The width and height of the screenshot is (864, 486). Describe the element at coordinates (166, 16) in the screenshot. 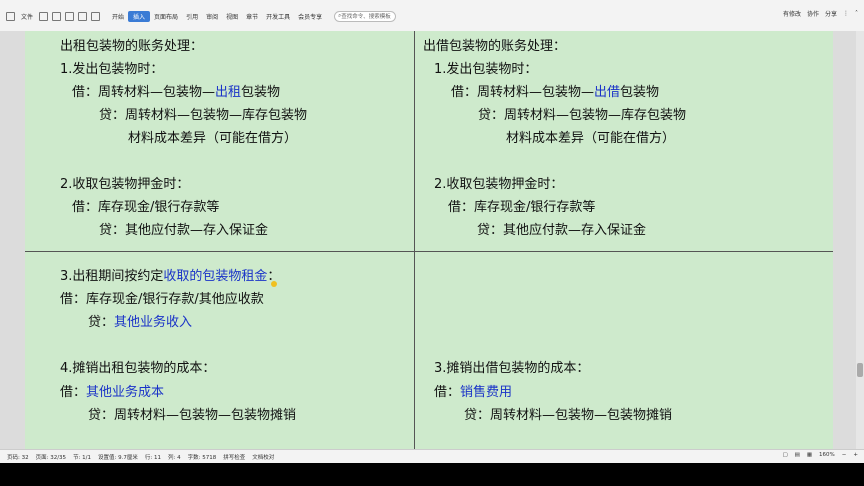

I see `tab-layout: 页面布局` at that location.